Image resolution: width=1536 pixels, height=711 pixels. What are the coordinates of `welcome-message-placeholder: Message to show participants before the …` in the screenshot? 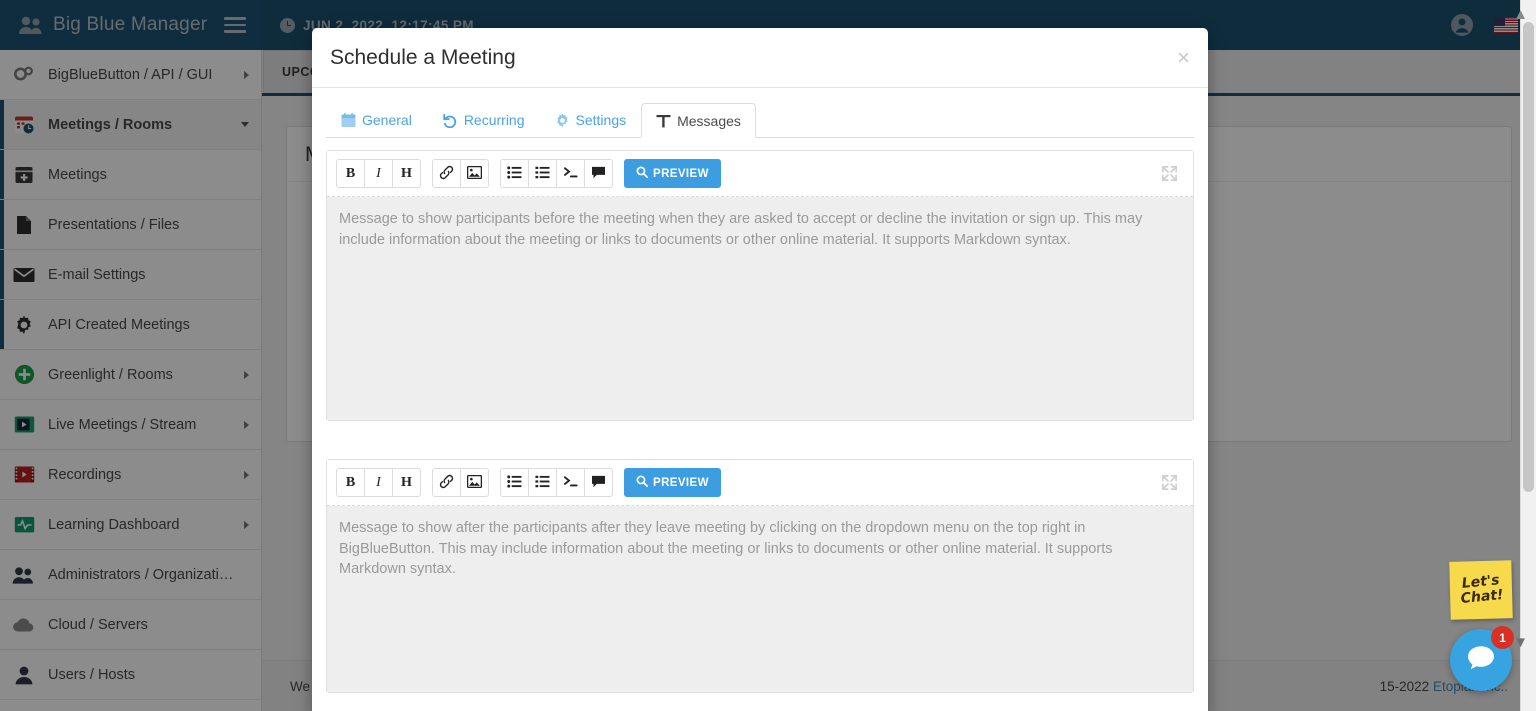 It's located at (741, 229).